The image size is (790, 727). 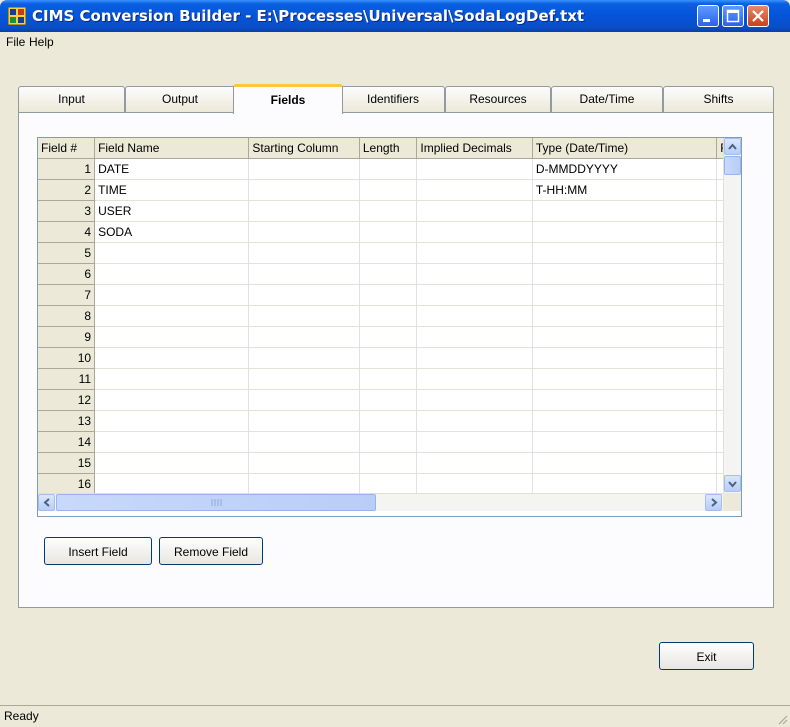 I want to click on close-button, so click(x=758, y=16).